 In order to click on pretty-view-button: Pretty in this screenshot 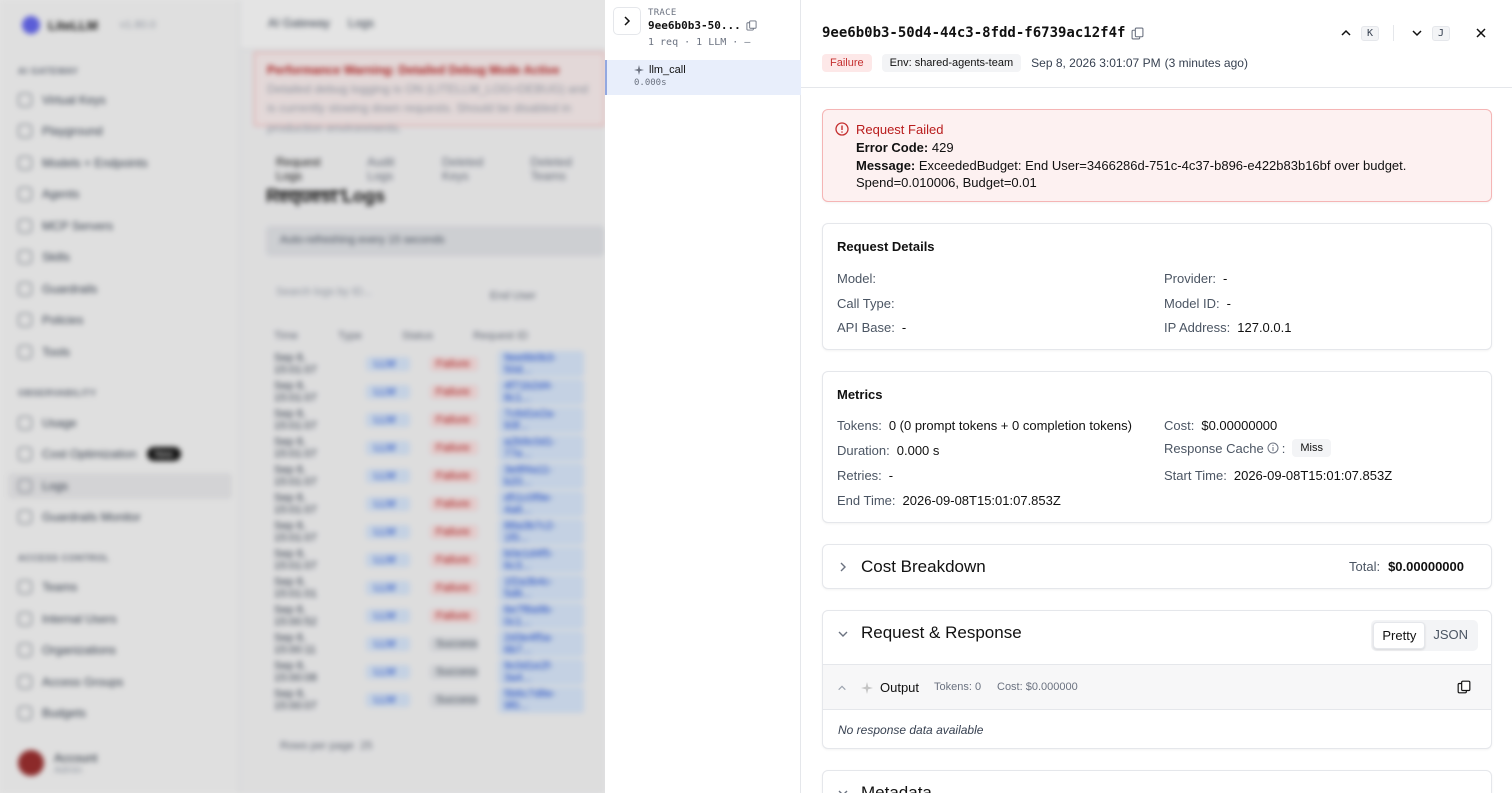, I will do `click(1399, 635)`.